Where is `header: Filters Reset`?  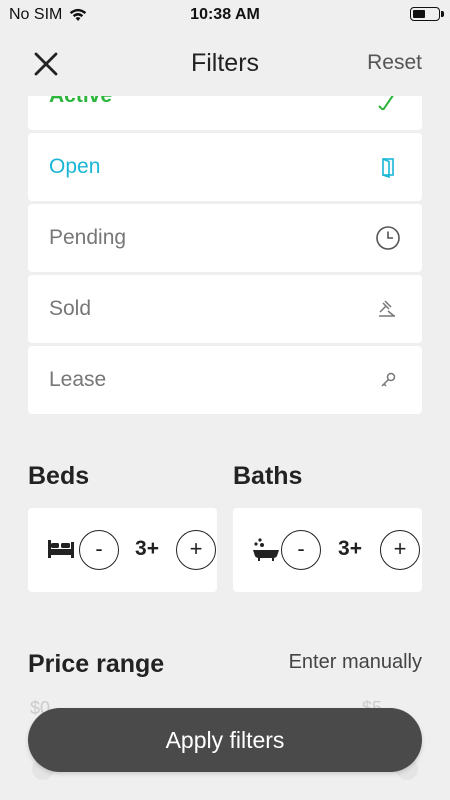 header: Filters Reset is located at coordinates (225, 63).